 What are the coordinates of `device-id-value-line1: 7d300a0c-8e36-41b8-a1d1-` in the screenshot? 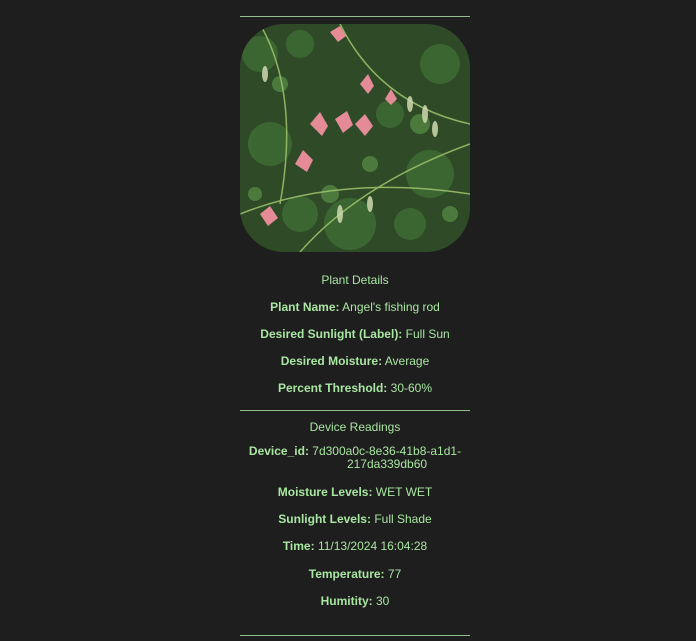 It's located at (387, 451).